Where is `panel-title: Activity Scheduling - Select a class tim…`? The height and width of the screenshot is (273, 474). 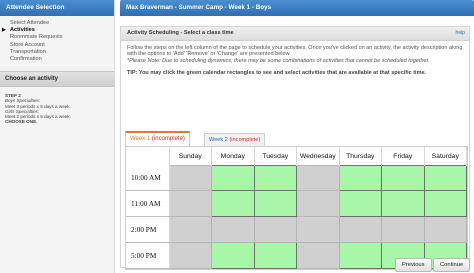 panel-title: Activity Scheduling - Select a class tim… is located at coordinates (295, 34).